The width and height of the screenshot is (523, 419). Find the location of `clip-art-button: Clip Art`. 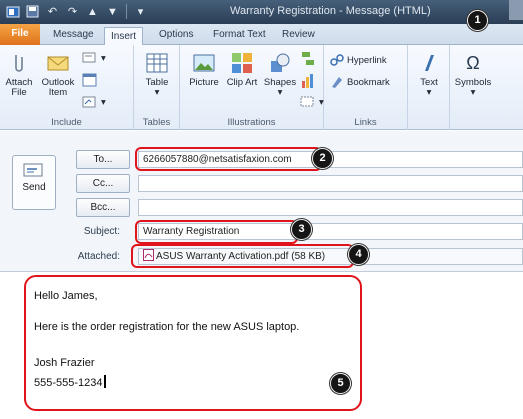

clip-art-button: Clip Art is located at coordinates (242, 69).